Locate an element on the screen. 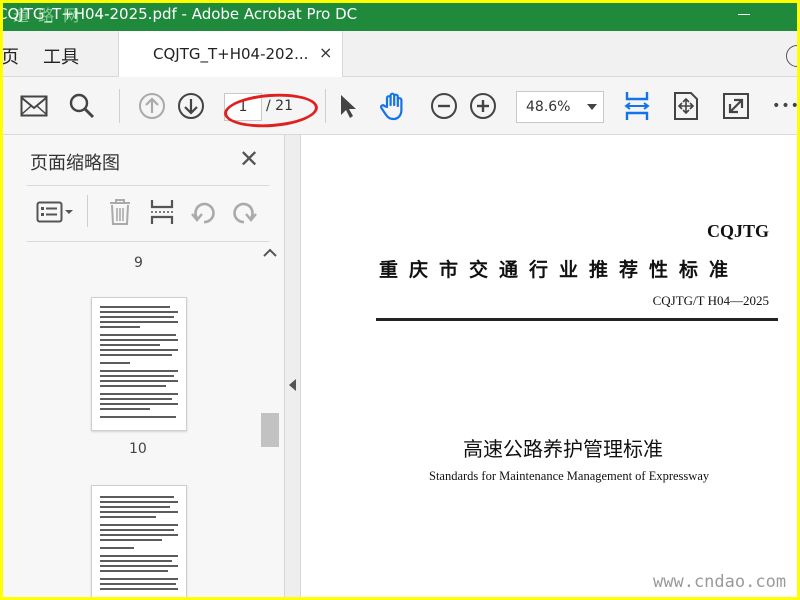  delete-page-icon is located at coordinates (120, 212).